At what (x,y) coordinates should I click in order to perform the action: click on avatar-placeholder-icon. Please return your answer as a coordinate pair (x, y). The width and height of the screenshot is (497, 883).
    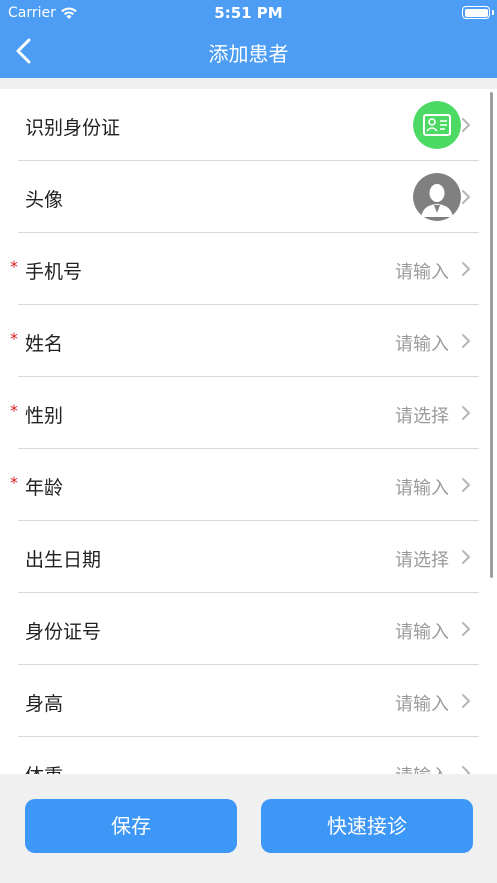
    Looking at the image, I should click on (437, 197).